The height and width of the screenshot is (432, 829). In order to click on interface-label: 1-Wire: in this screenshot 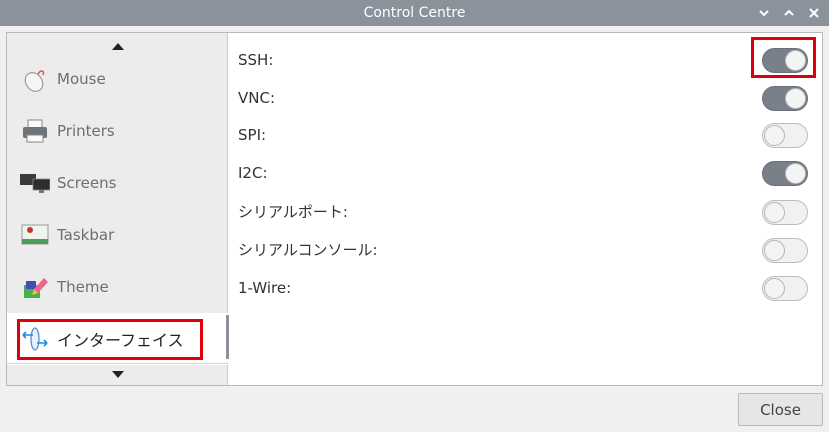, I will do `click(265, 288)`.